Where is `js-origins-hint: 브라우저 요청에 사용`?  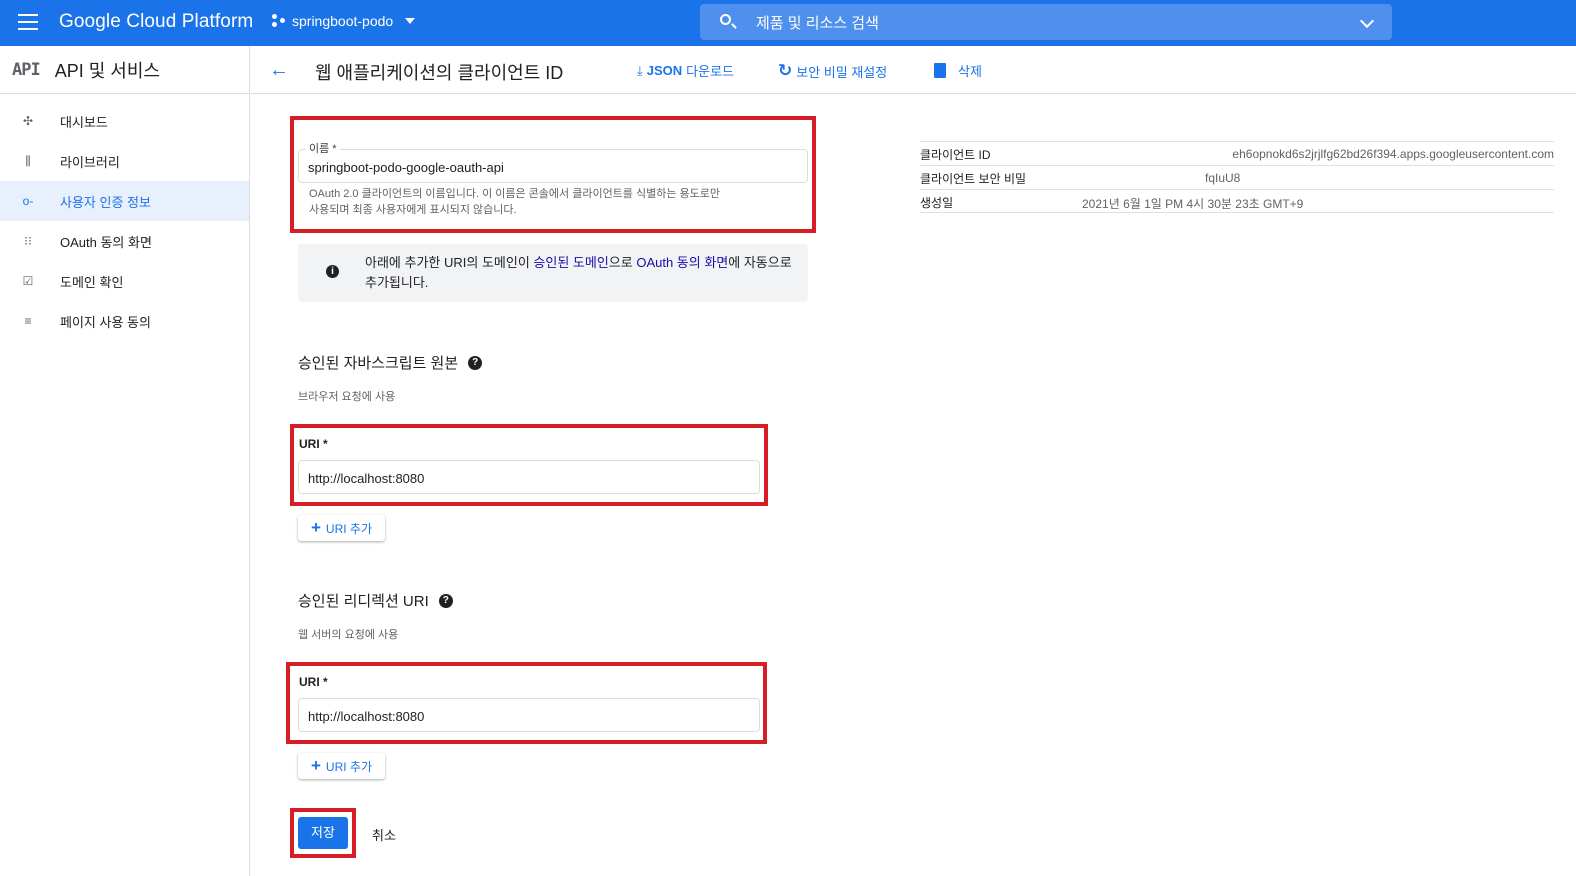
js-origins-hint: 브라우저 요청에 사용 is located at coordinates (347, 397).